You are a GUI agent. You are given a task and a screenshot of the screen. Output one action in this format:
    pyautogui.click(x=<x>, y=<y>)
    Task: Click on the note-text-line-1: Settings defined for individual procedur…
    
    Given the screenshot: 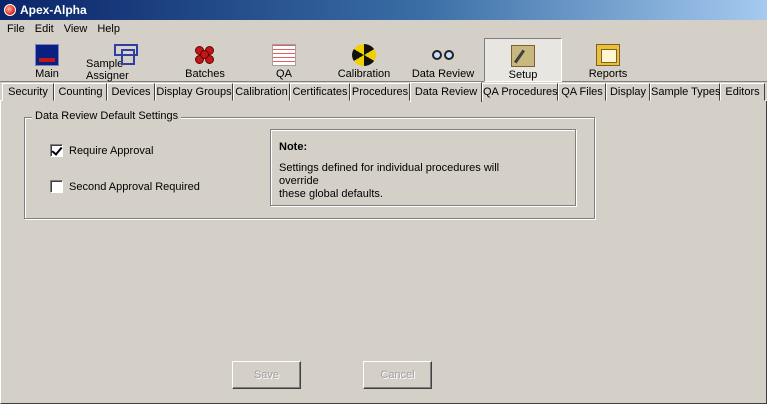 What is the action you would take?
    pyautogui.click(x=389, y=174)
    